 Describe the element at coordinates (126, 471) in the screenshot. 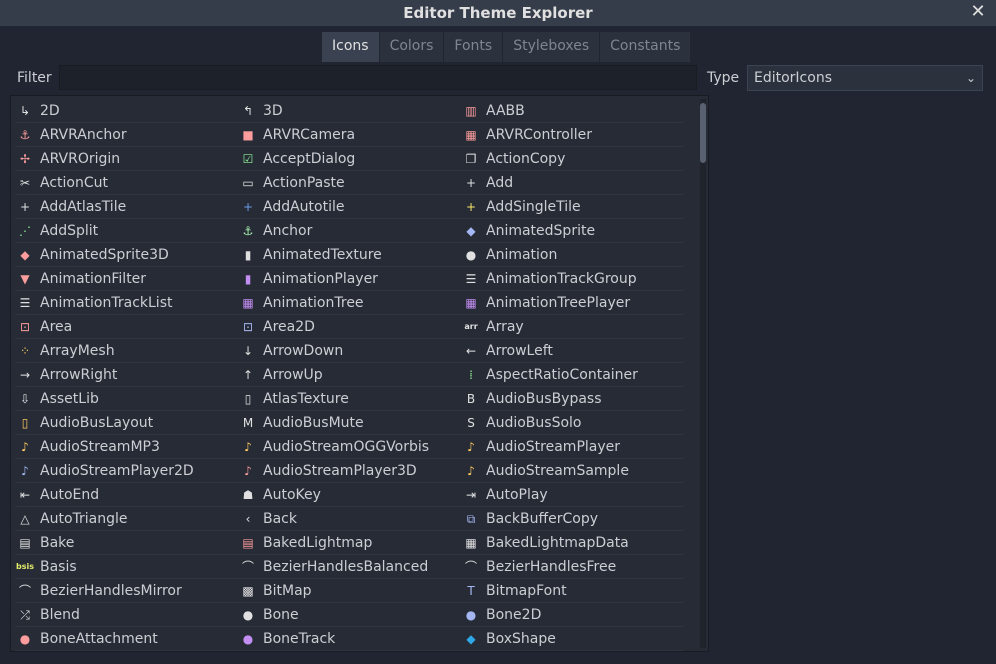

I see `icon-list-item: ♪ AudioStreamPlayer2D` at that location.